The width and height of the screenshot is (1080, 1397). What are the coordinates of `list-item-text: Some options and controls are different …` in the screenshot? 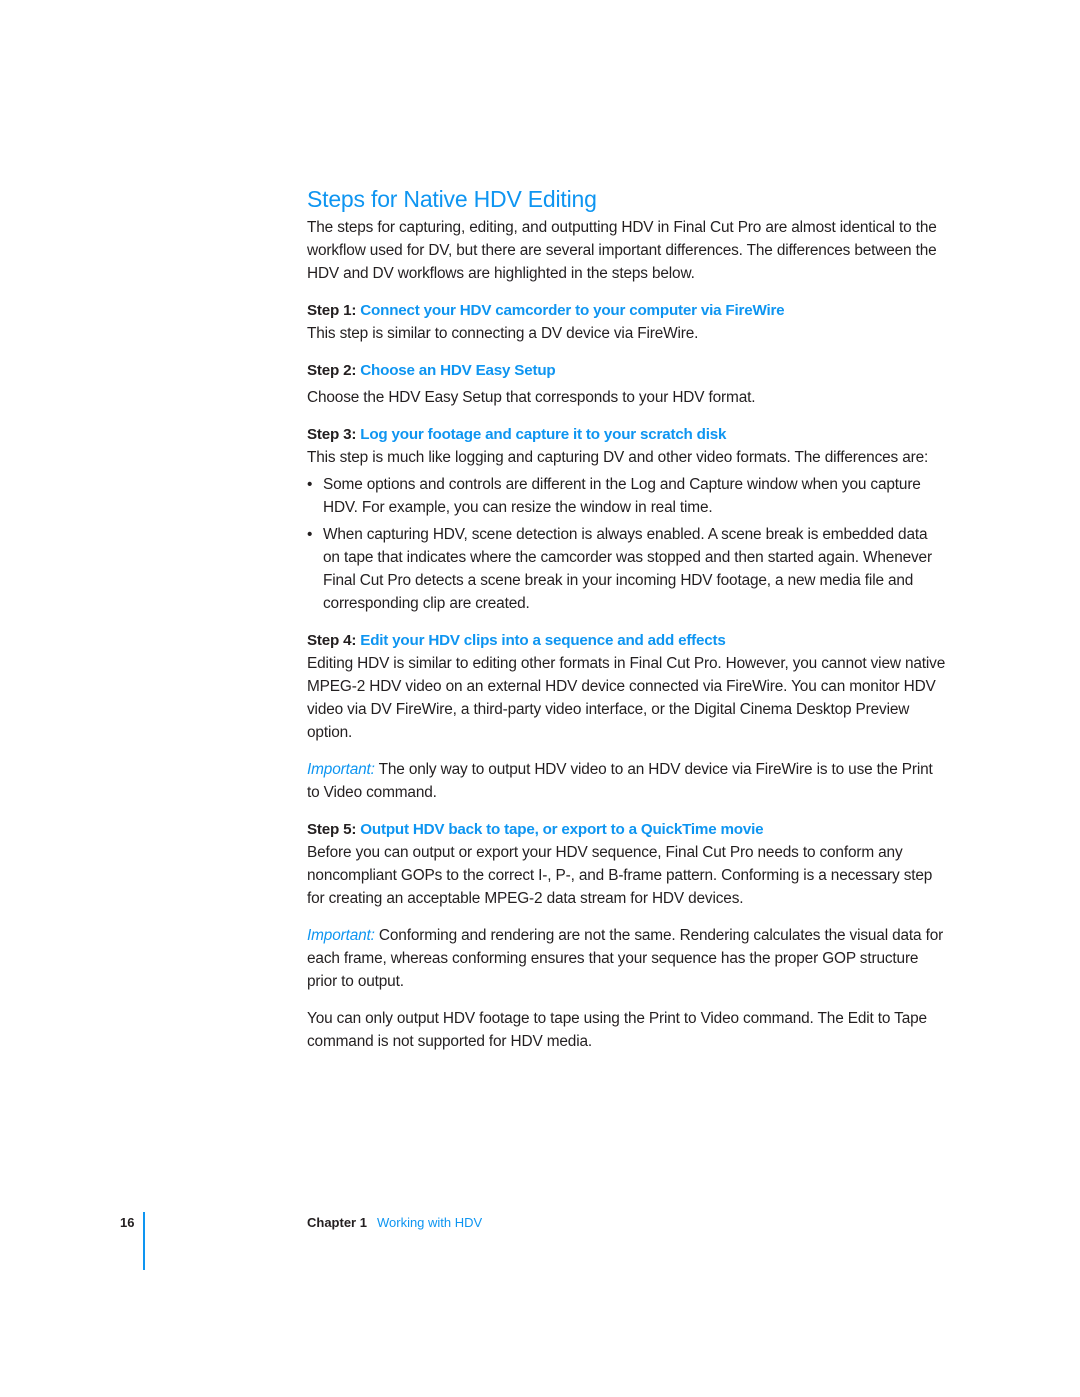 It's located at (622, 496).